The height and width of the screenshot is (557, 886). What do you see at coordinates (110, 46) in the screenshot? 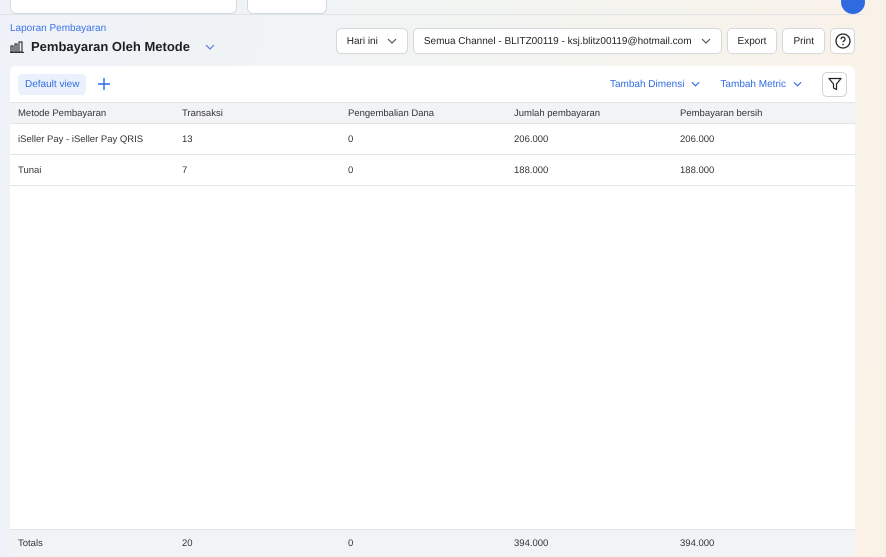
I see `page-title: Pembayaran Oleh Metode` at bounding box center [110, 46].